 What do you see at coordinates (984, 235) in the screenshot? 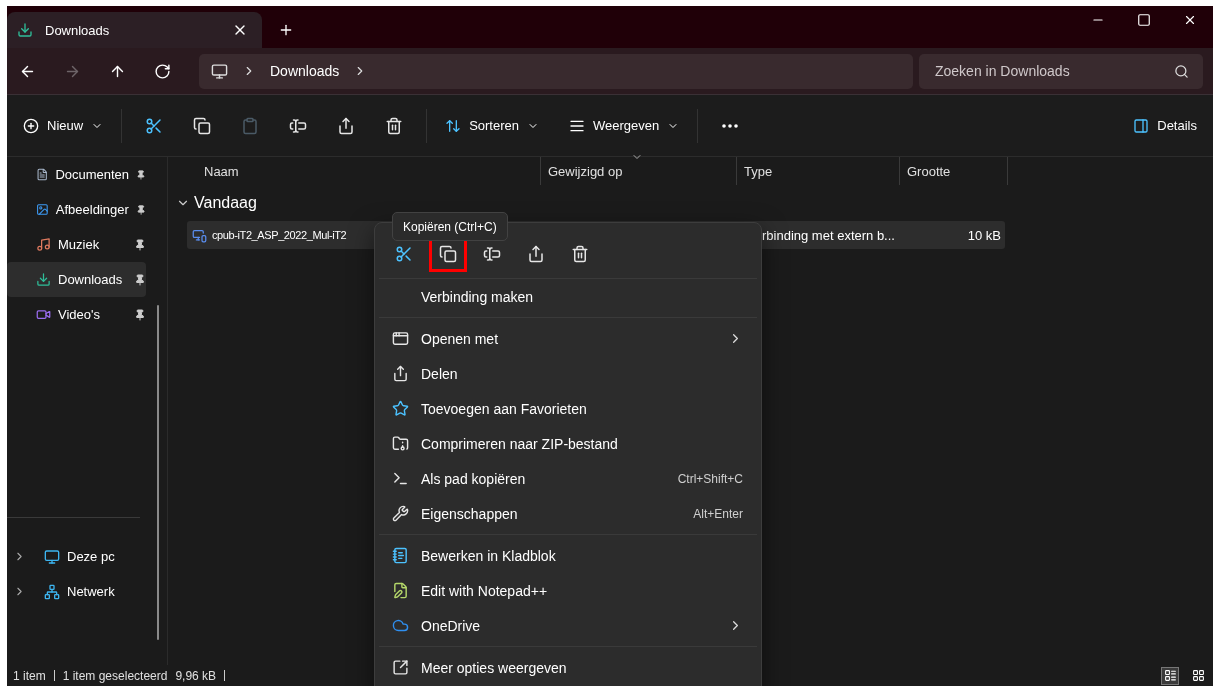
I see `file-size: 10 kB` at bounding box center [984, 235].